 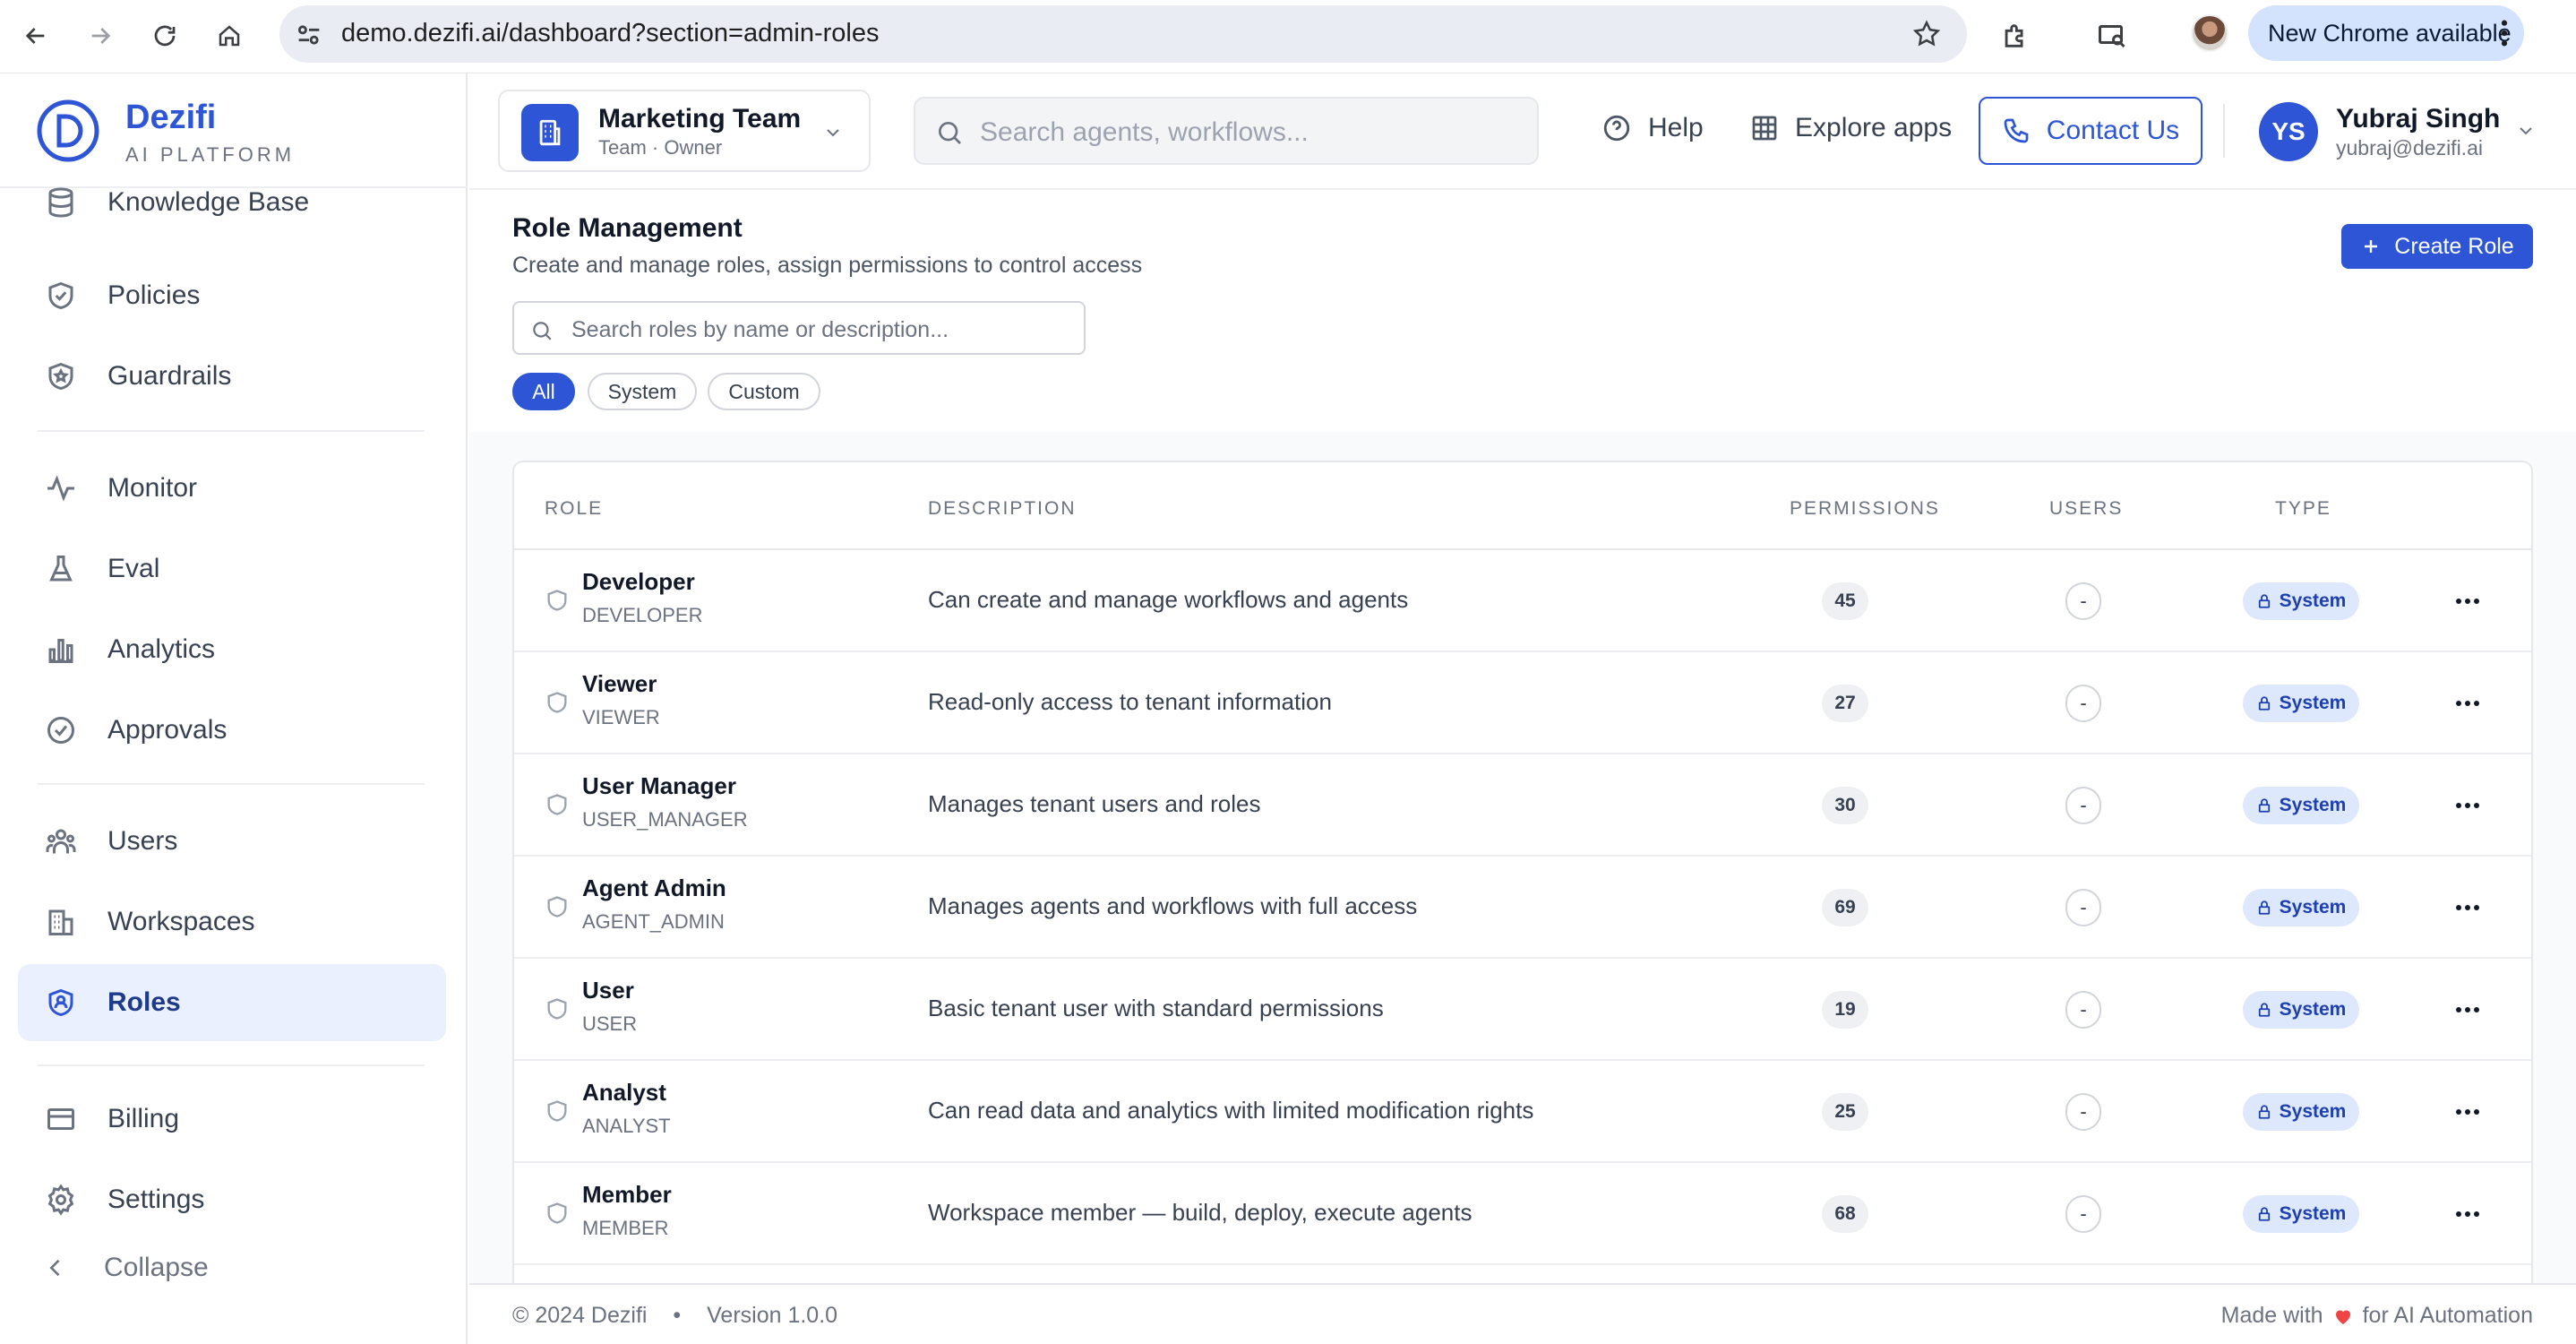 What do you see at coordinates (126, 1268) in the screenshot?
I see `collapse-button: Collapse` at bounding box center [126, 1268].